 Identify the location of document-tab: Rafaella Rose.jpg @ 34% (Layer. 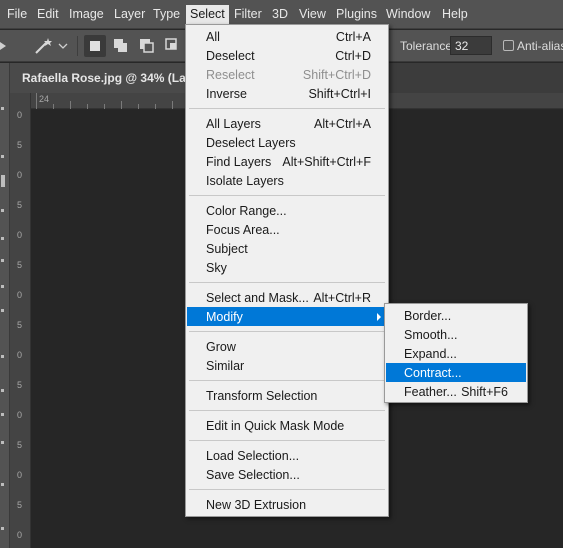
(99, 78).